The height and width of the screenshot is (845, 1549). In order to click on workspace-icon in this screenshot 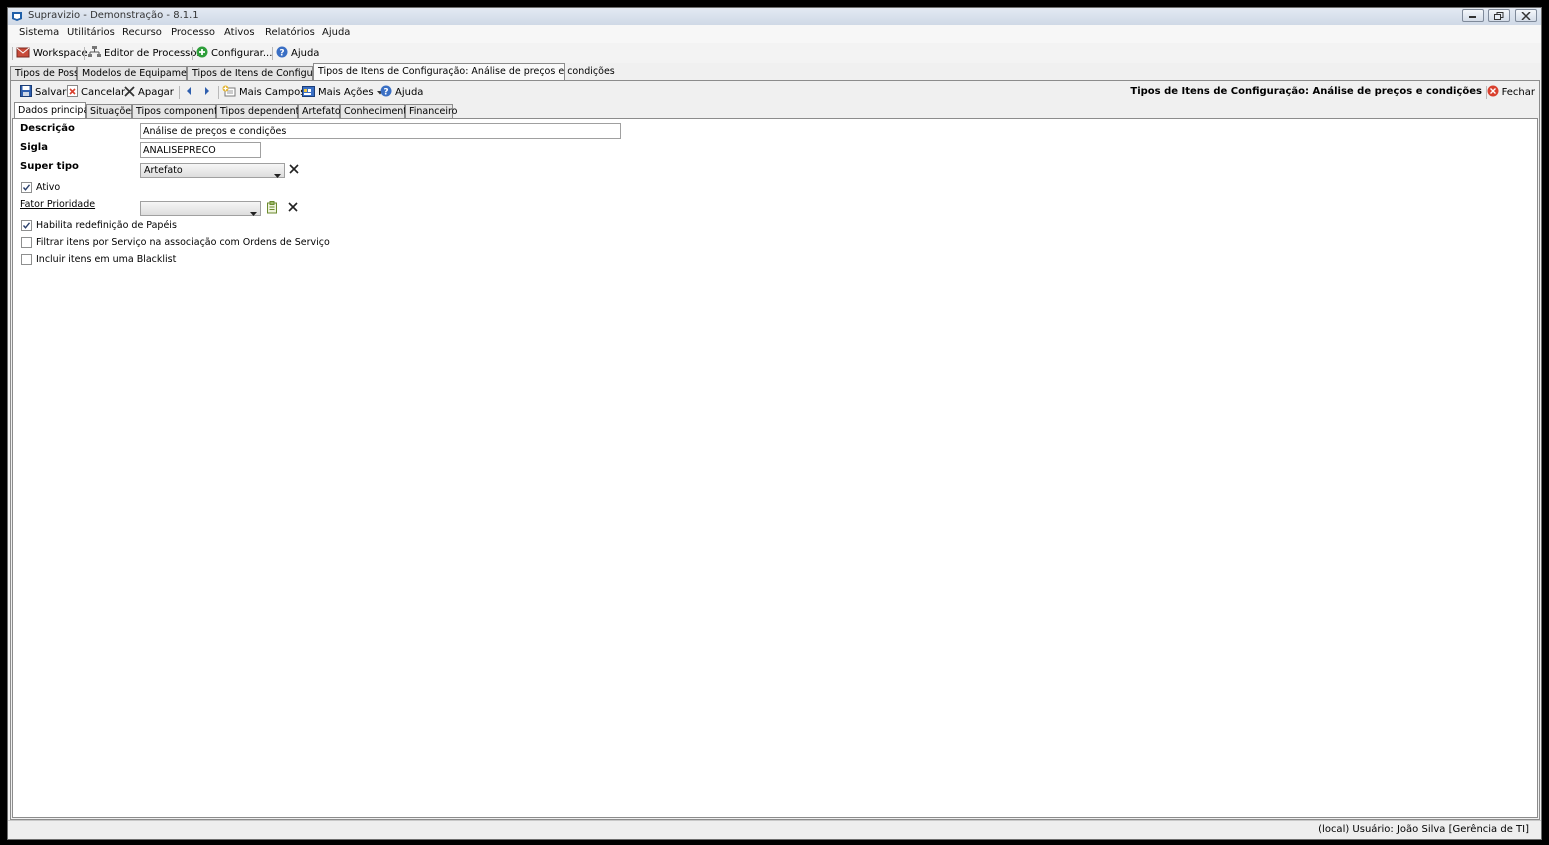, I will do `click(23, 53)`.